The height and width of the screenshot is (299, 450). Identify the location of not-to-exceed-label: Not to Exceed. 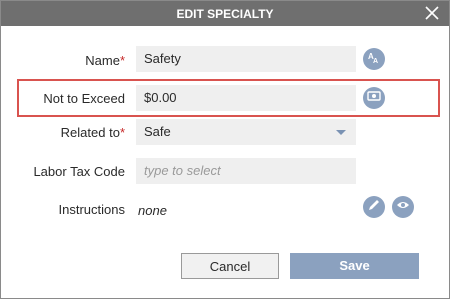
(84, 98).